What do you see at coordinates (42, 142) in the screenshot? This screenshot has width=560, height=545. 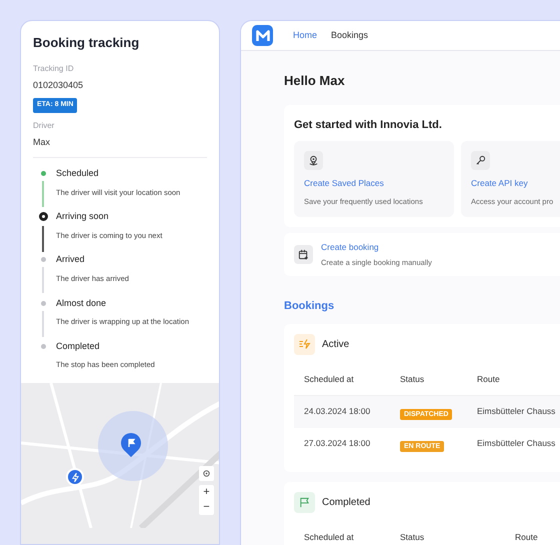 I see `field-value: Max` at bounding box center [42, 142].